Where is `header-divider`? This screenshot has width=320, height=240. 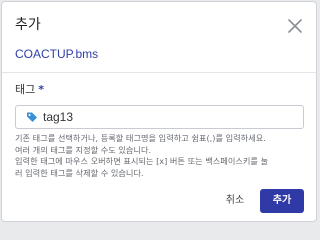 header-divider is located at coordinates (159, 72).